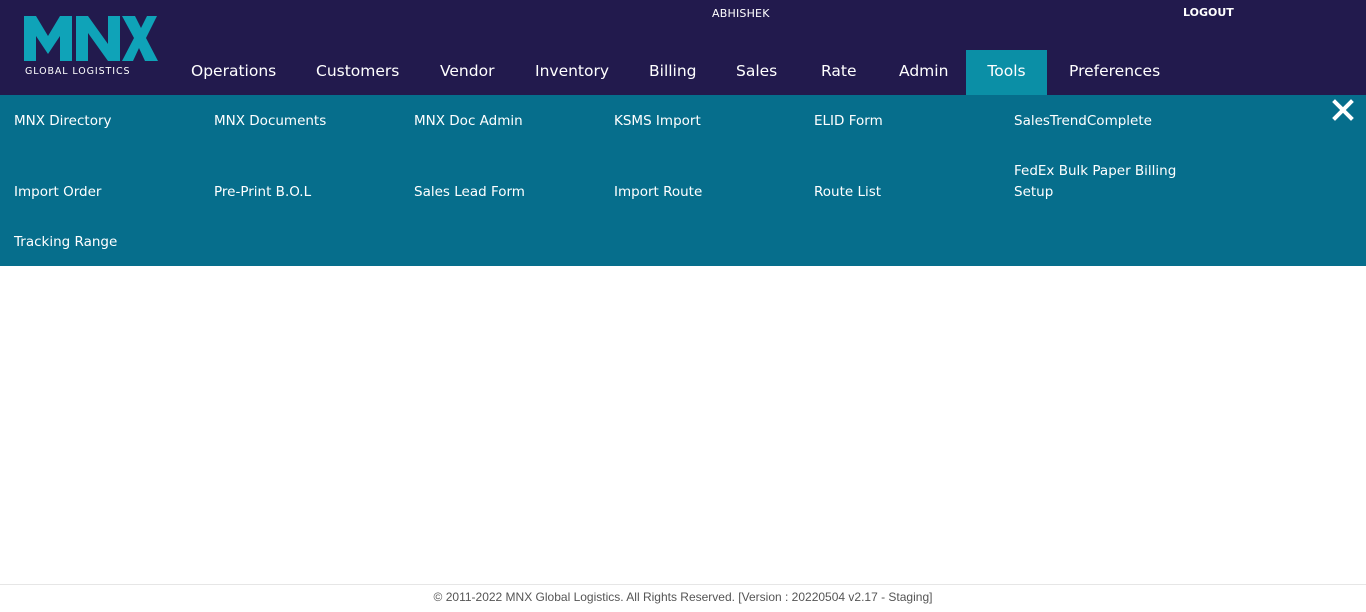 The width and height of the screenshot is (1366, 612). I want to click on close-icon, so click(1343, 110).